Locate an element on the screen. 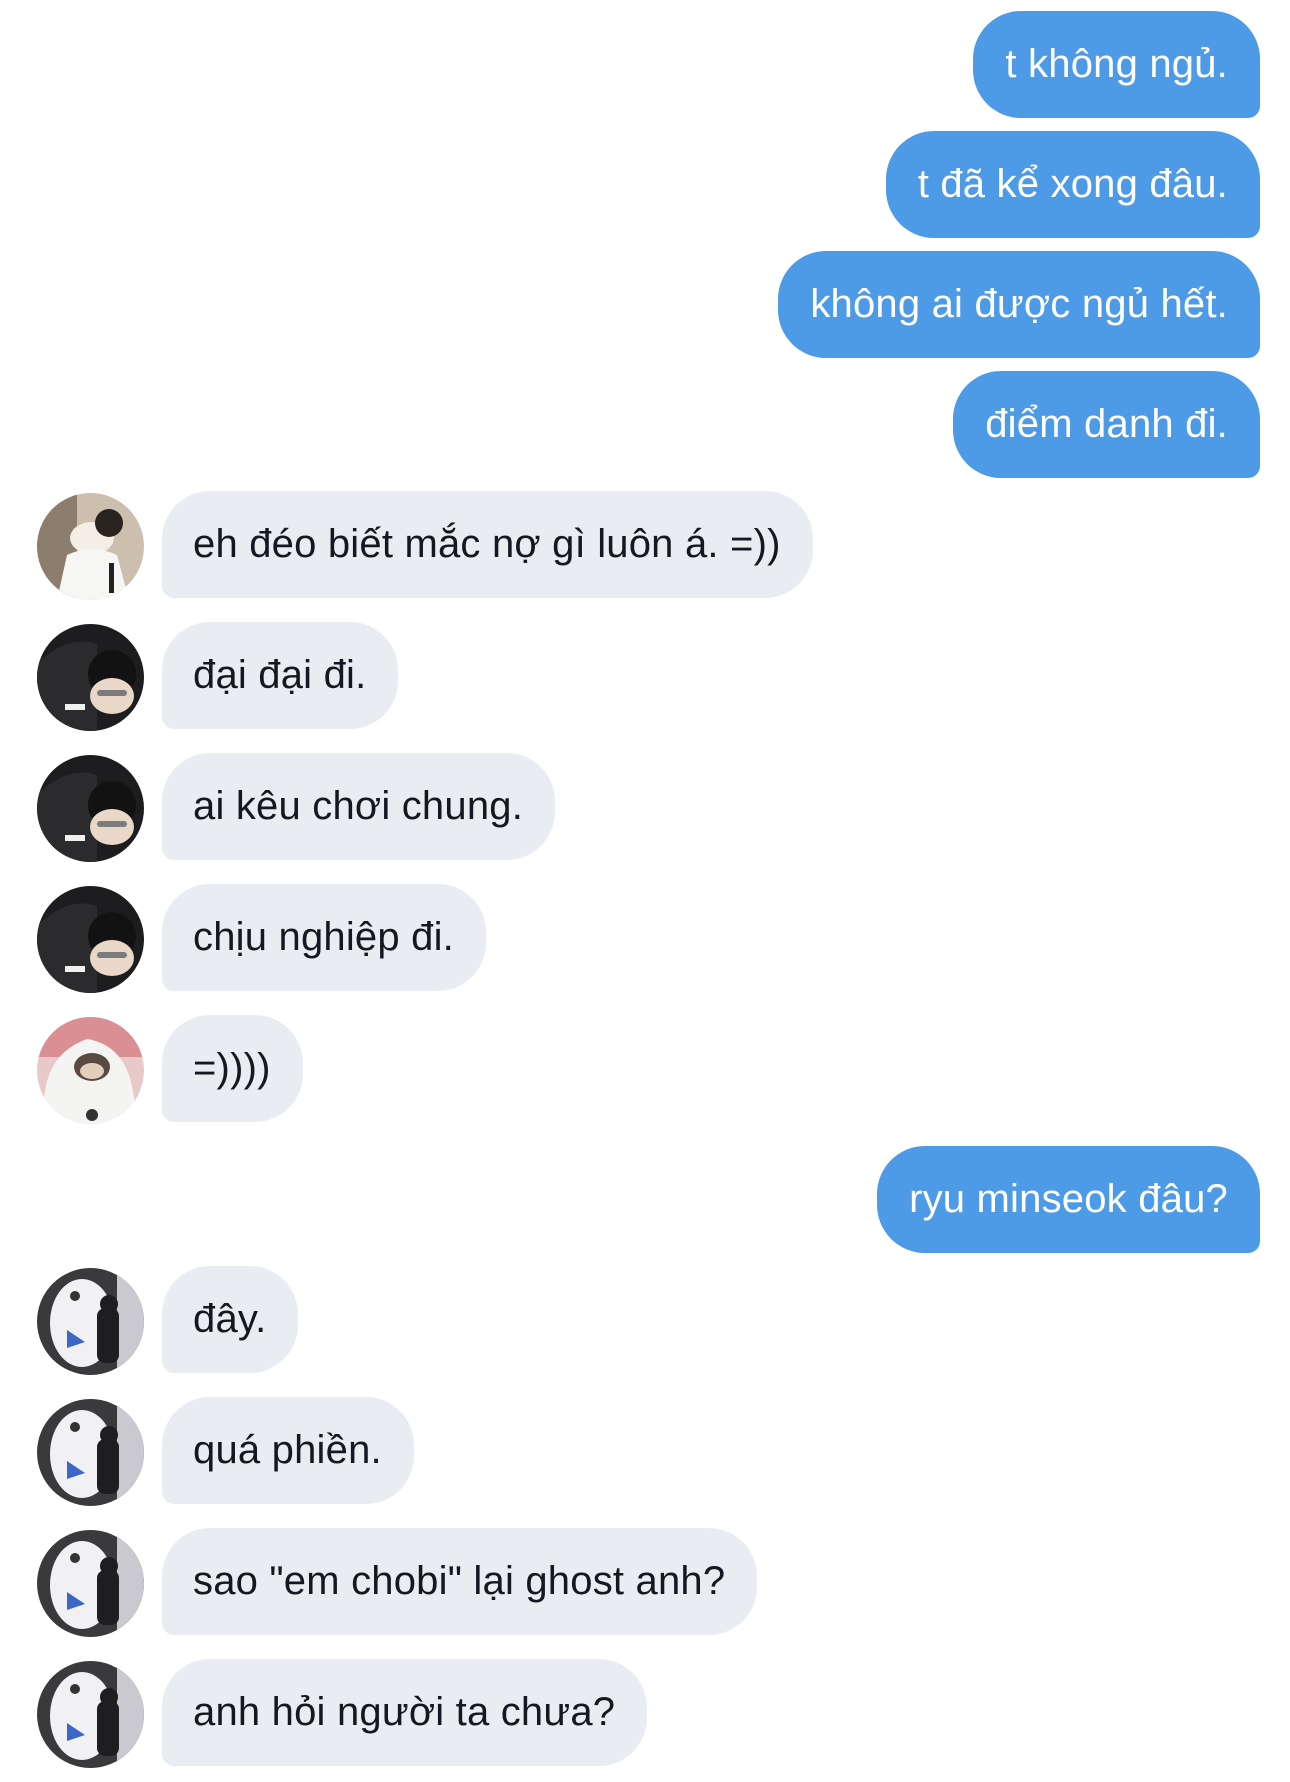  message-bubble: anh hỏi người ta chưa? is located at coordinates (405, 1712).